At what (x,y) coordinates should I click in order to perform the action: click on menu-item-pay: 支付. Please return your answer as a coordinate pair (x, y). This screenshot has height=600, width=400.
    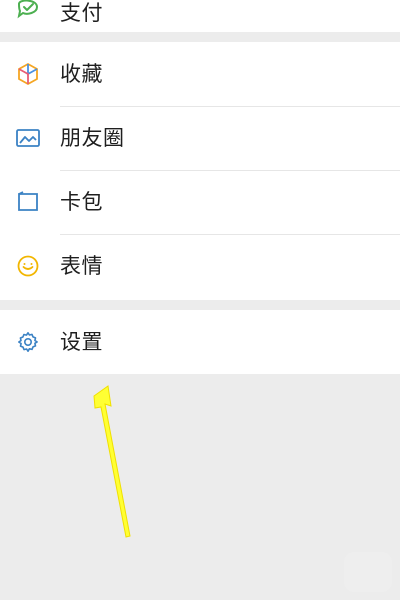
    Looking at the image, I should click on (200, 16).